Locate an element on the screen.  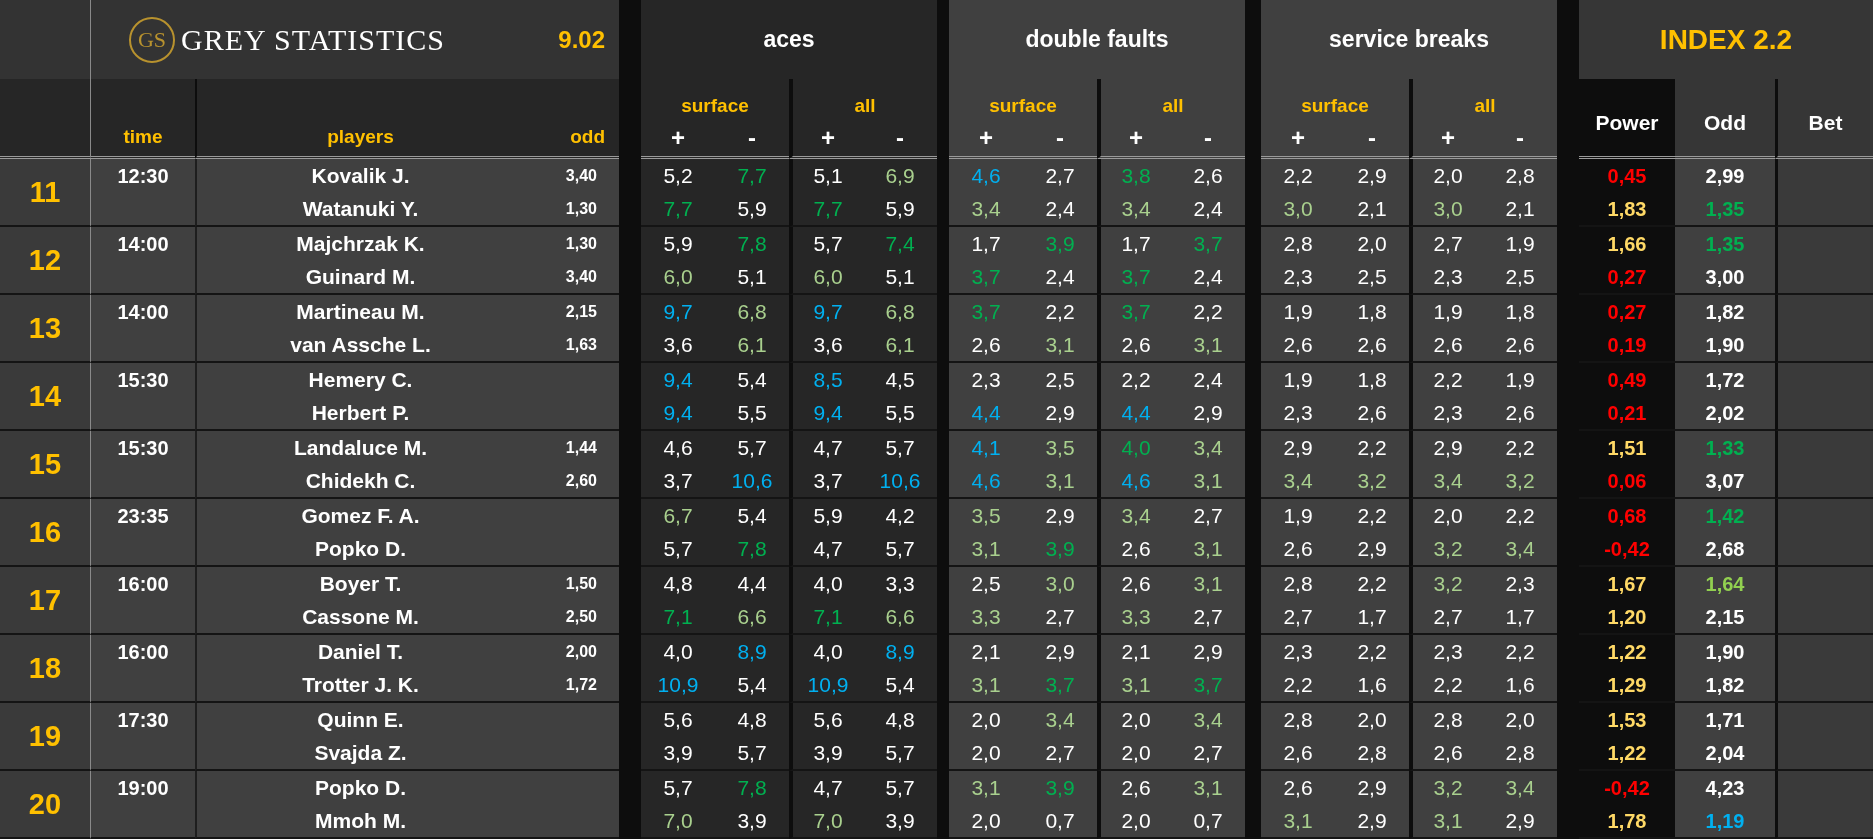
column-group-header: service breaks is located at coordinates (1409, 39).